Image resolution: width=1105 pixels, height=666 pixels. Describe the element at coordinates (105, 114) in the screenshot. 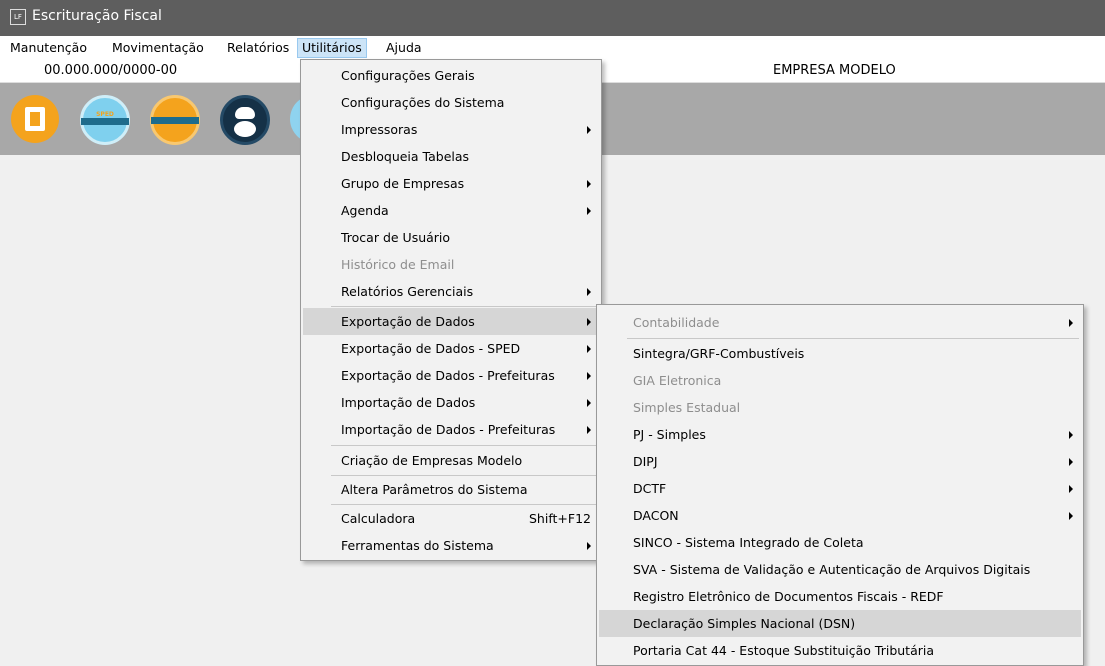

I see `sped-label: SPED` at that location.